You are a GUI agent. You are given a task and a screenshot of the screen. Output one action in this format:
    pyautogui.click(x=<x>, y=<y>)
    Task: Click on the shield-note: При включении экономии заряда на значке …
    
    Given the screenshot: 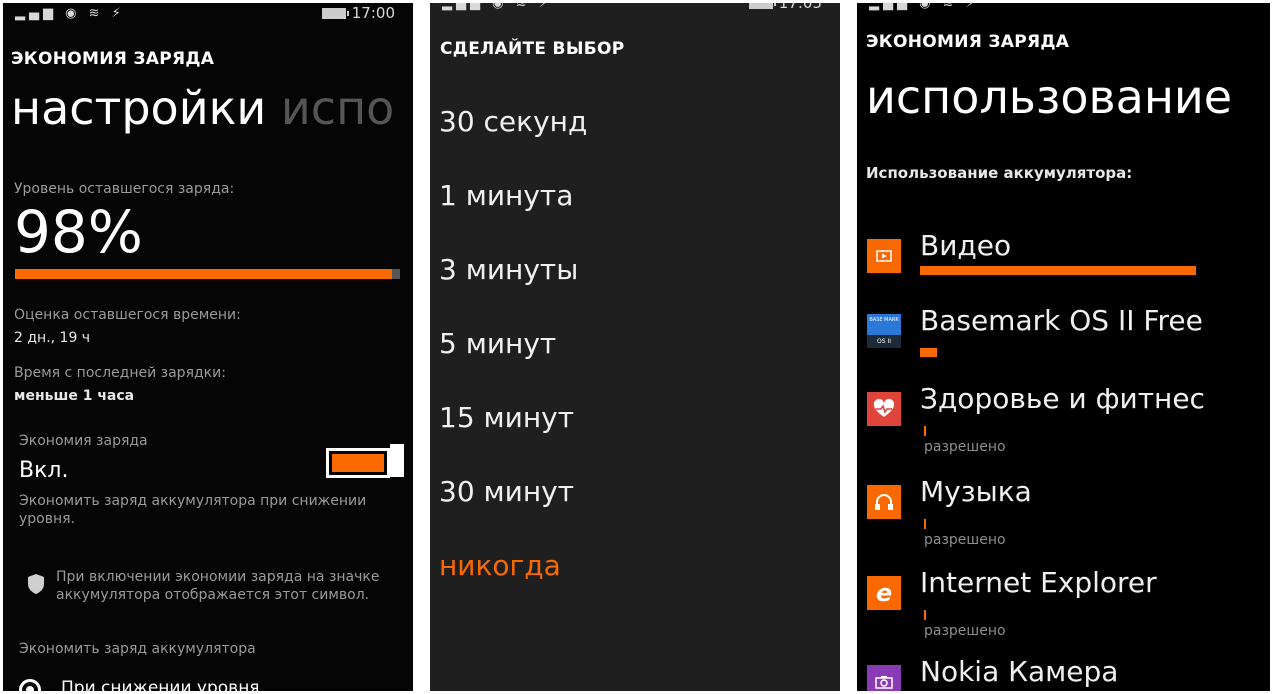 What is the action you would take?
    pyautogui.click(x=218, y=586)
    